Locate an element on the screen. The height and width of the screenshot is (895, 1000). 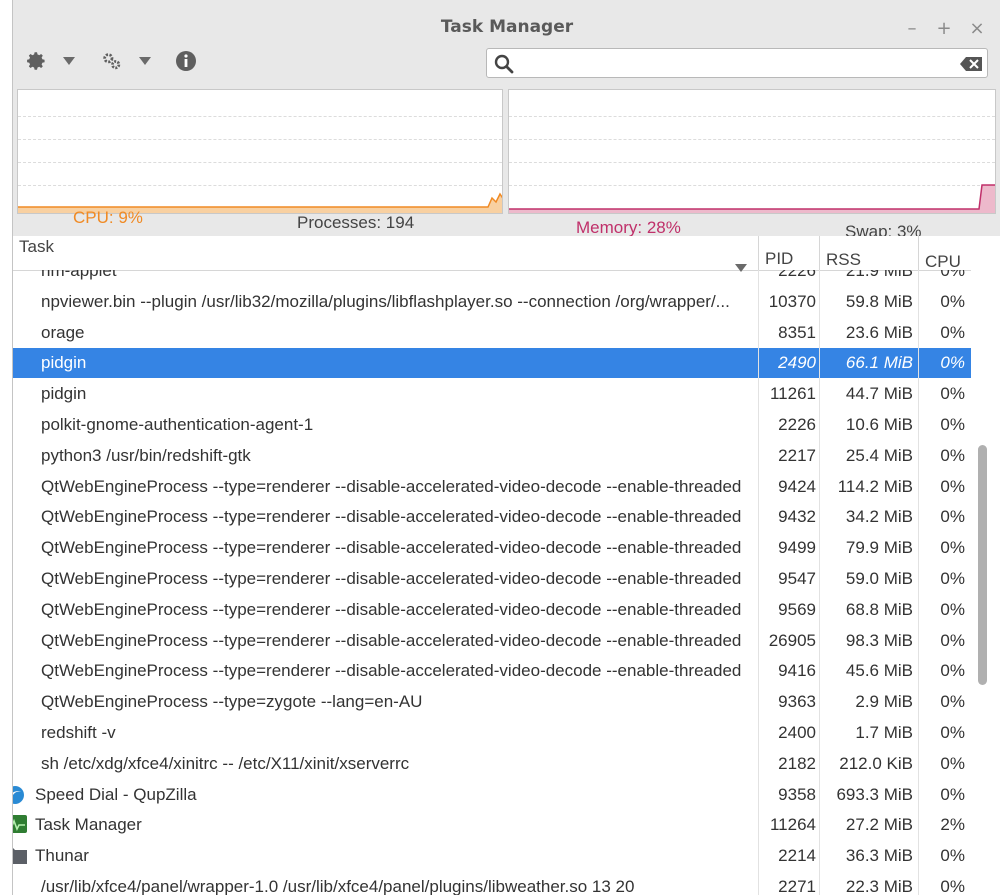
rss-value: 34.2 MiB is located at coordinates (879, 517).